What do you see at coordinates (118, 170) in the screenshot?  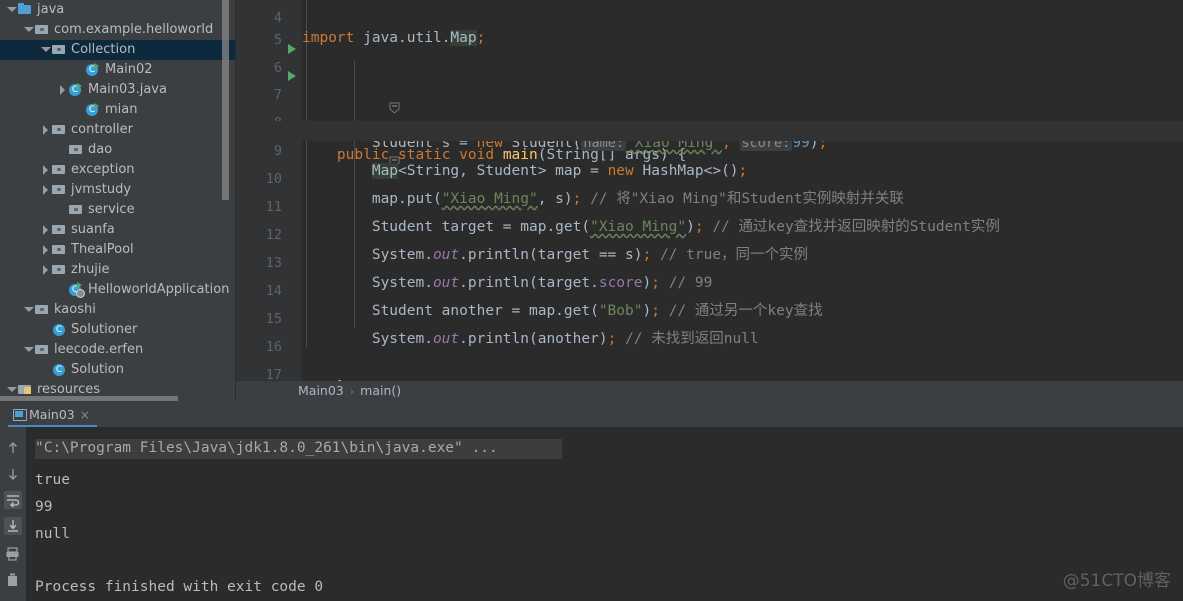 I see `tree-item-exception: exception` at bounding box center [118, 170].